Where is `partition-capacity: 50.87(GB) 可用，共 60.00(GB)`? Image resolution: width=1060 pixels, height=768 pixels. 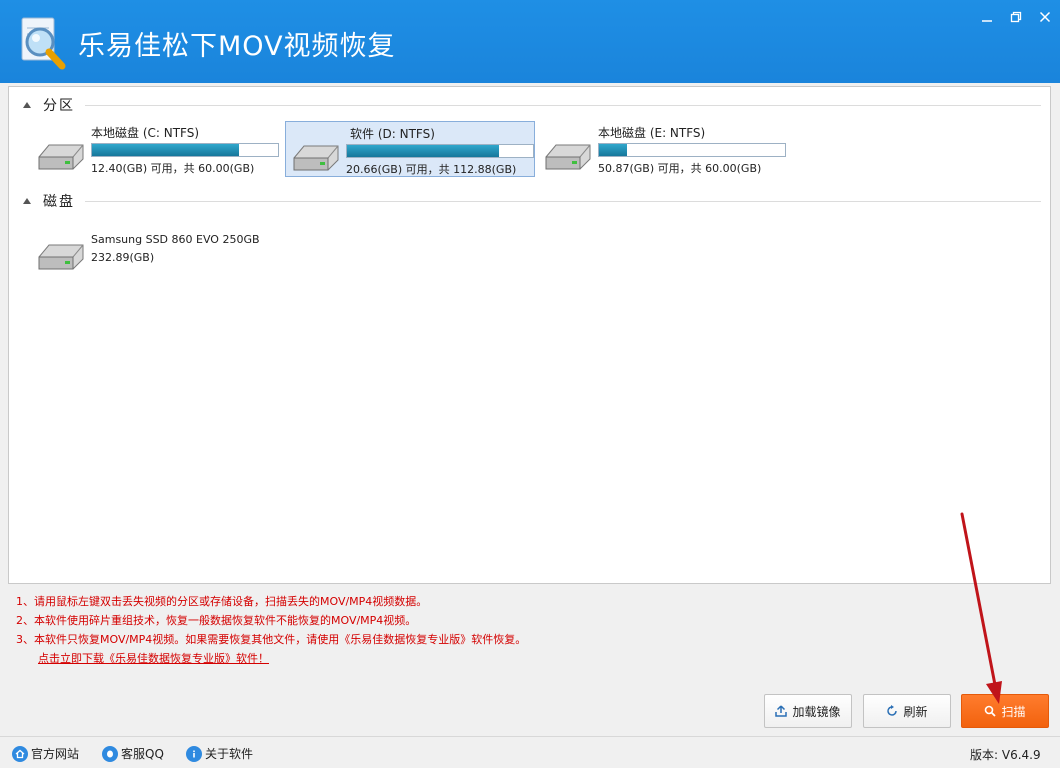 partition-capacity: 50.87(GB) 可用，共 60.00(GB) is located at coordinates (680, 168).